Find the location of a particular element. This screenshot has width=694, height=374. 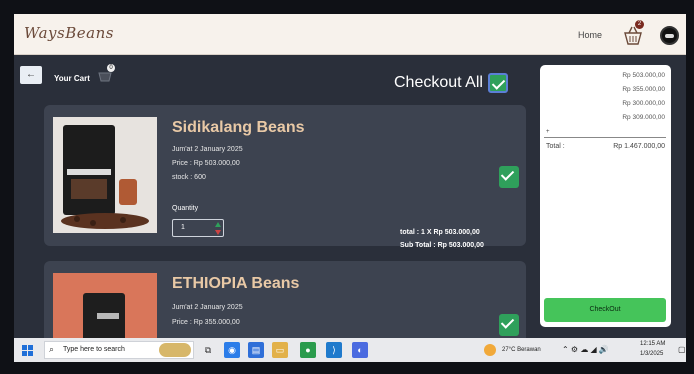

navbar: WaysBeans Home 2 is located at coordinates (350, 34).